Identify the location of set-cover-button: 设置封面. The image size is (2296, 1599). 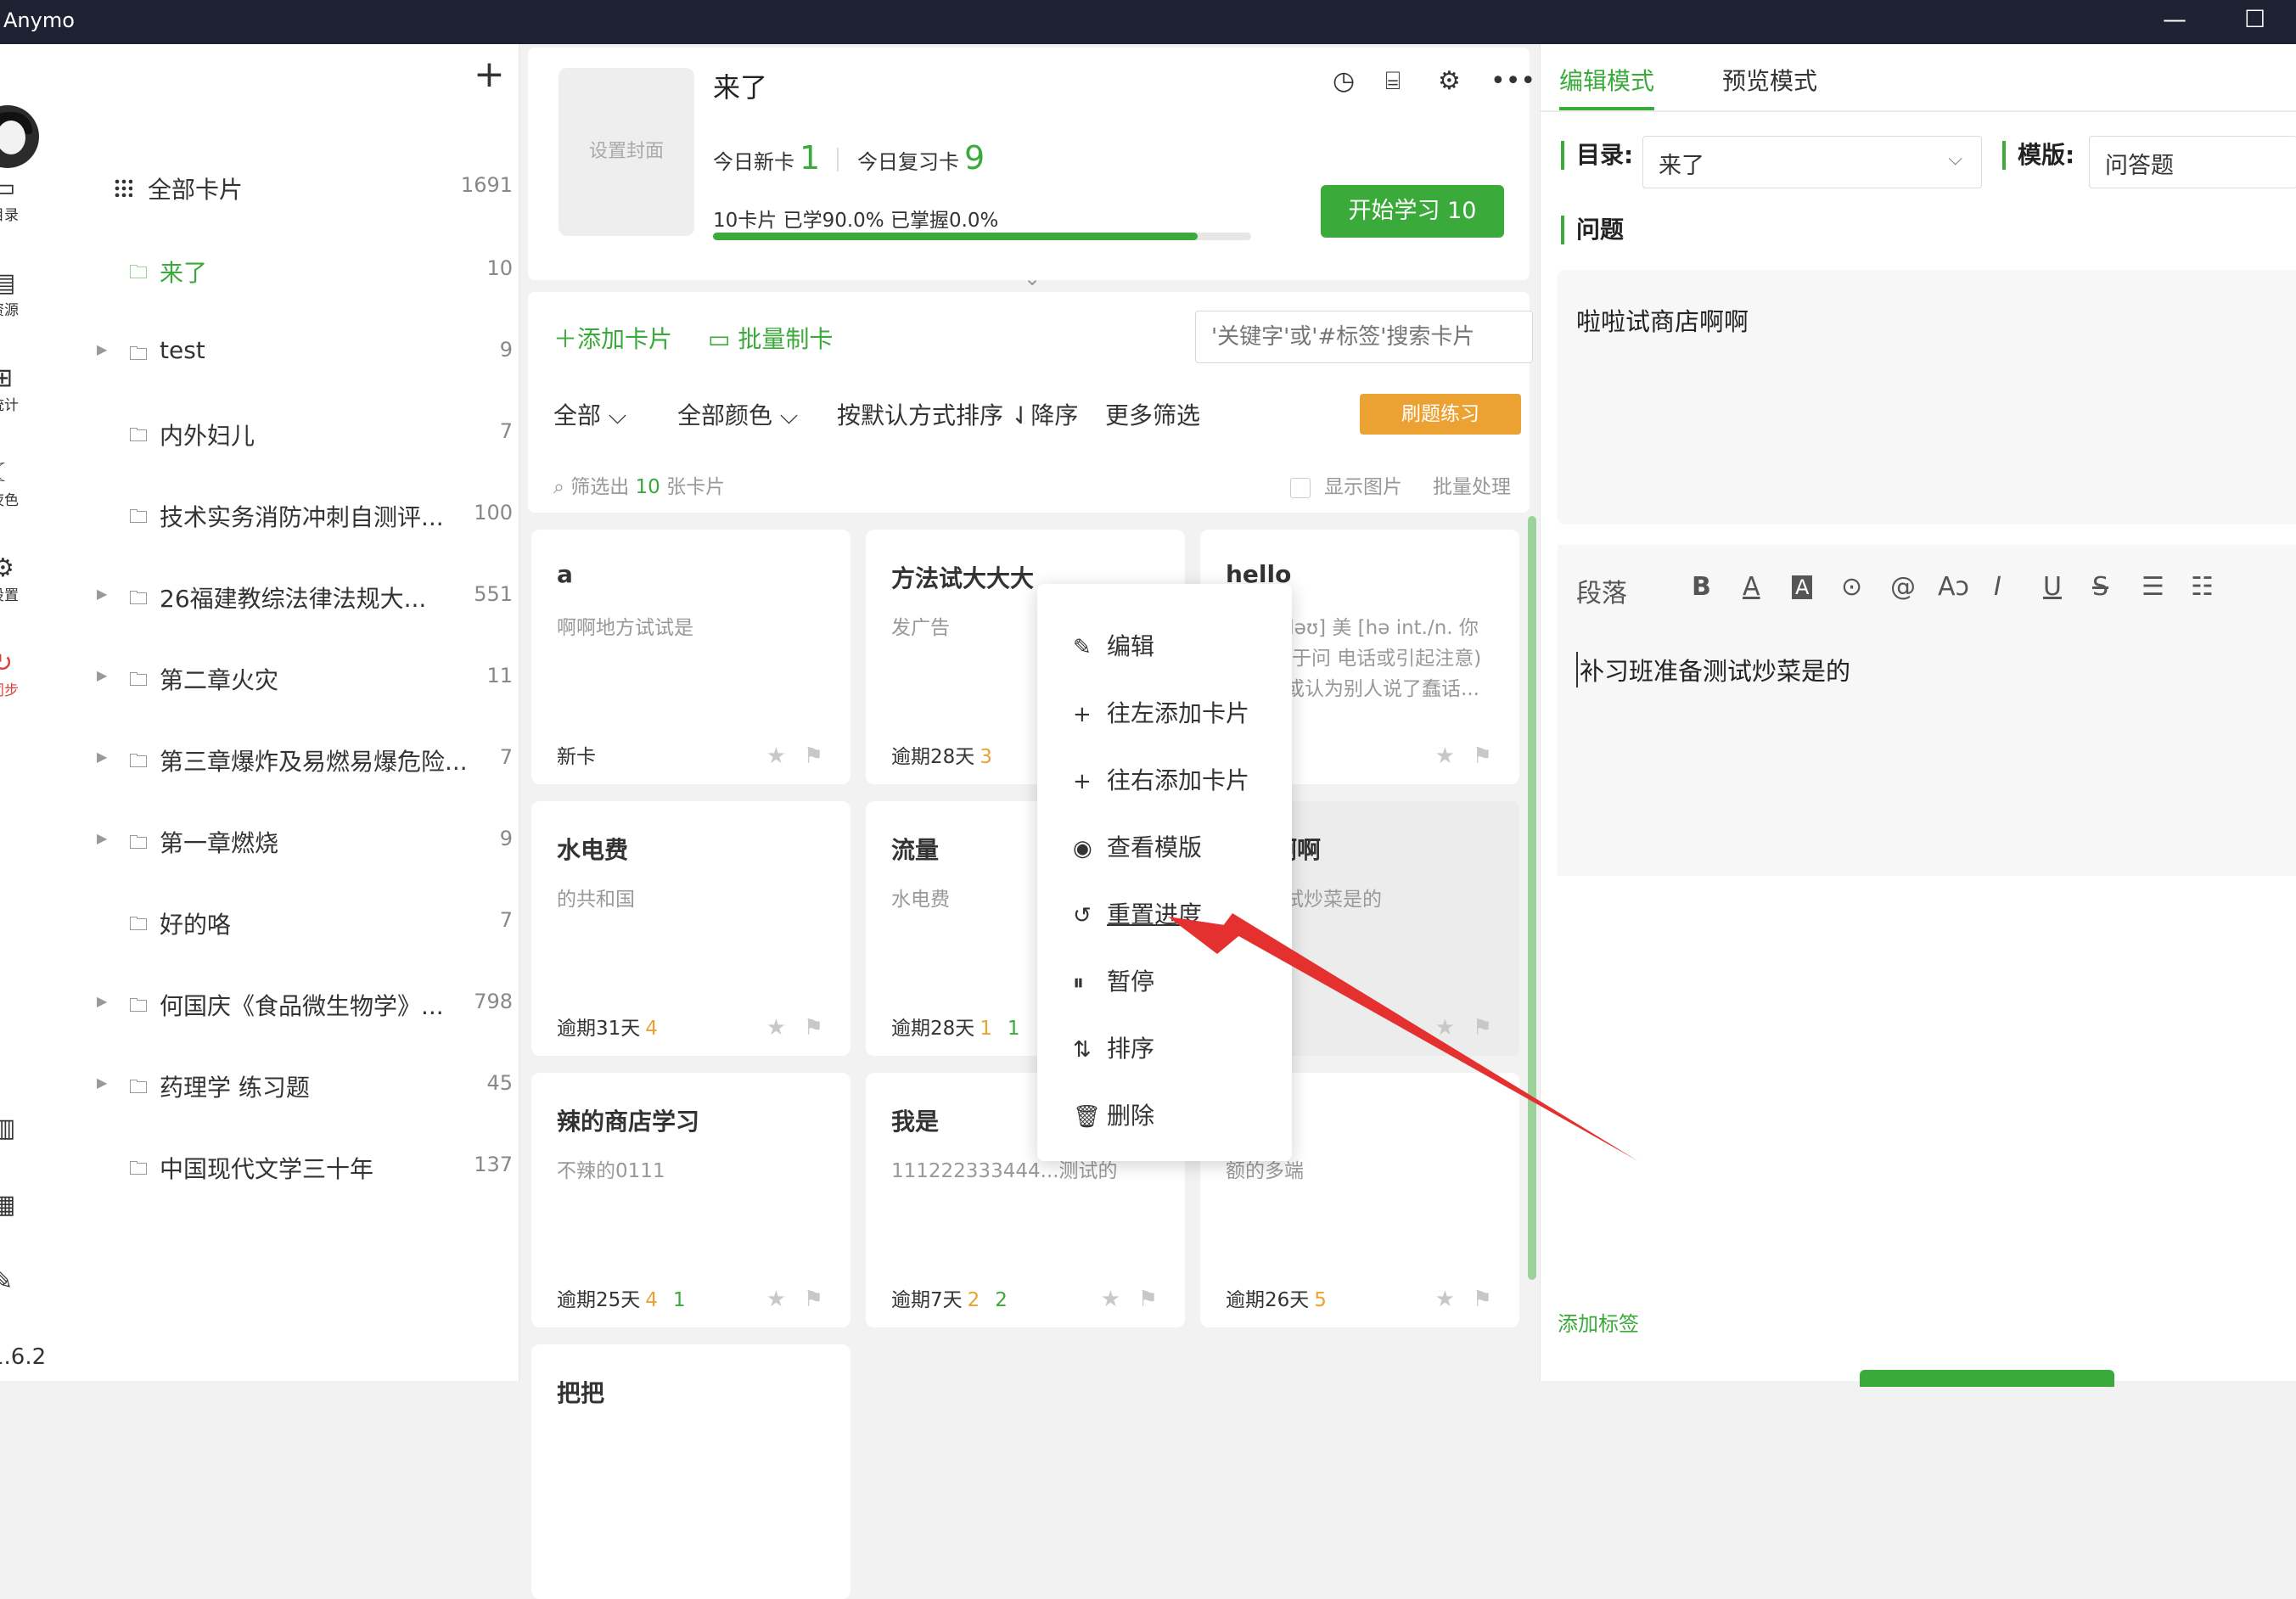
(626, 152).